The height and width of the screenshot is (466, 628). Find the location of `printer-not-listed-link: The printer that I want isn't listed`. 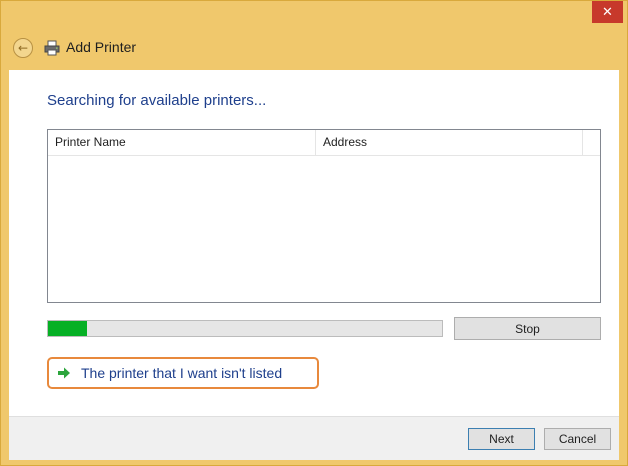

printer-not-listed-link: The printer that I want isn't listed is located at coordinates (183, 373).